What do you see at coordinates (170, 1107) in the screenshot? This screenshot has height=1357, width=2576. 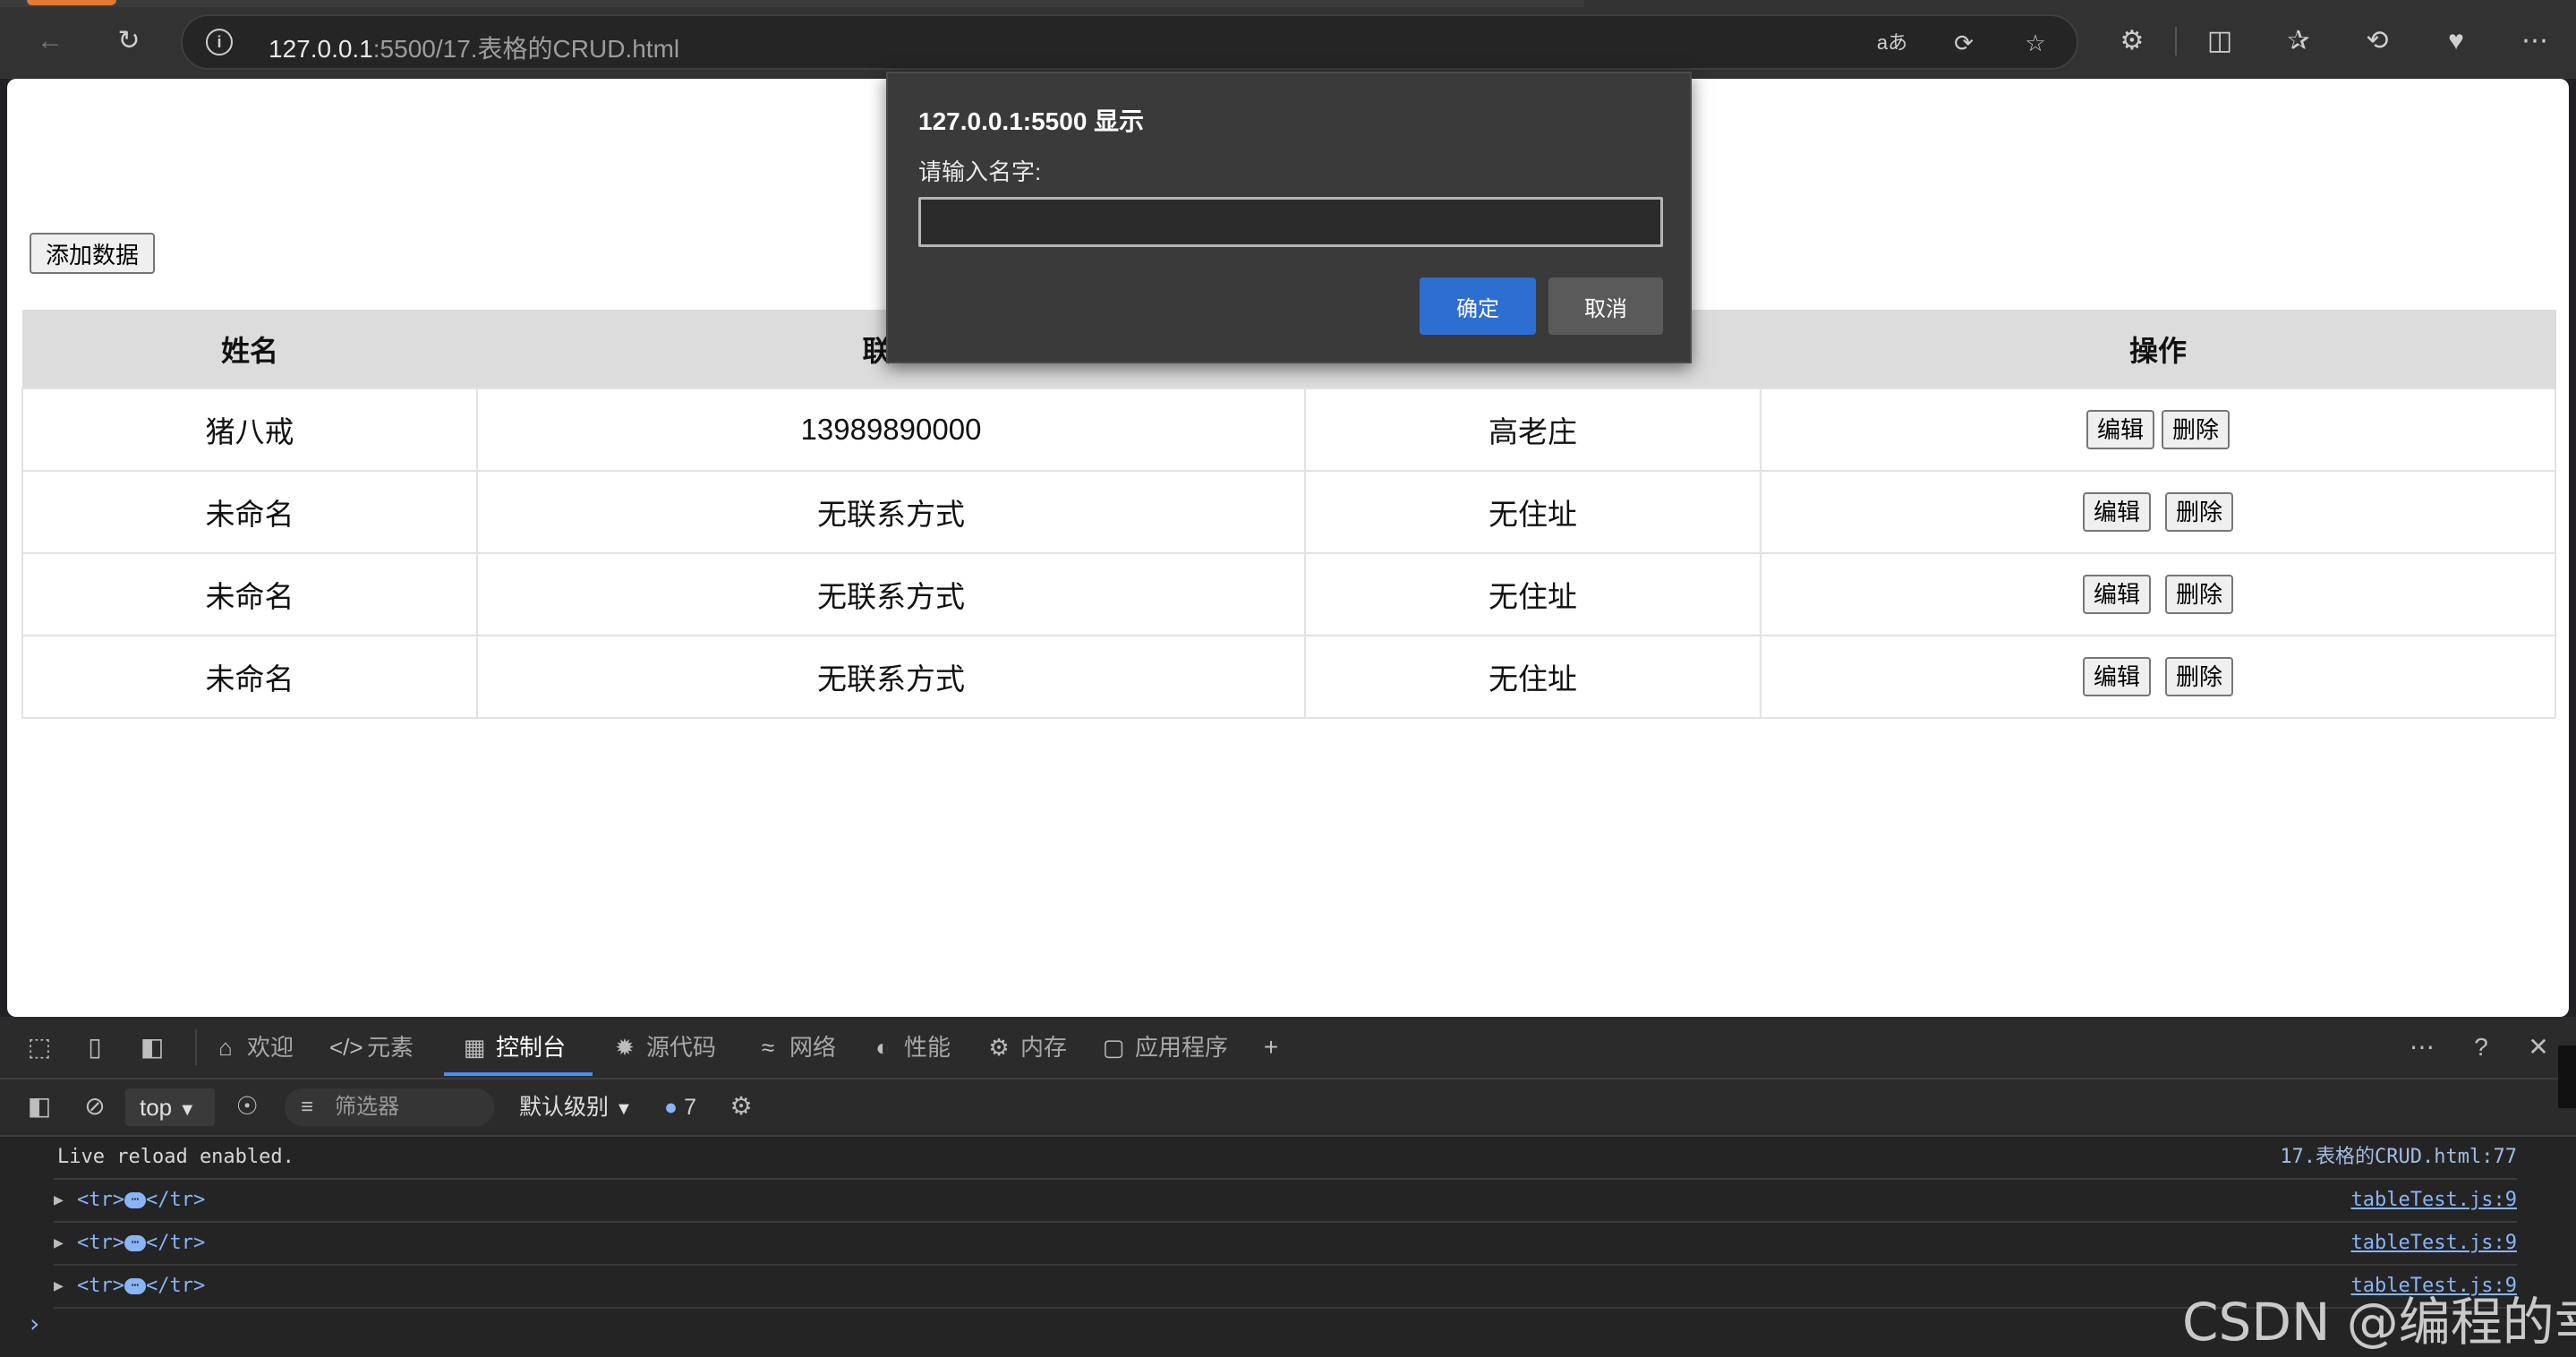 I see `context-select: top ▼` at bounding box center [170, 1107].